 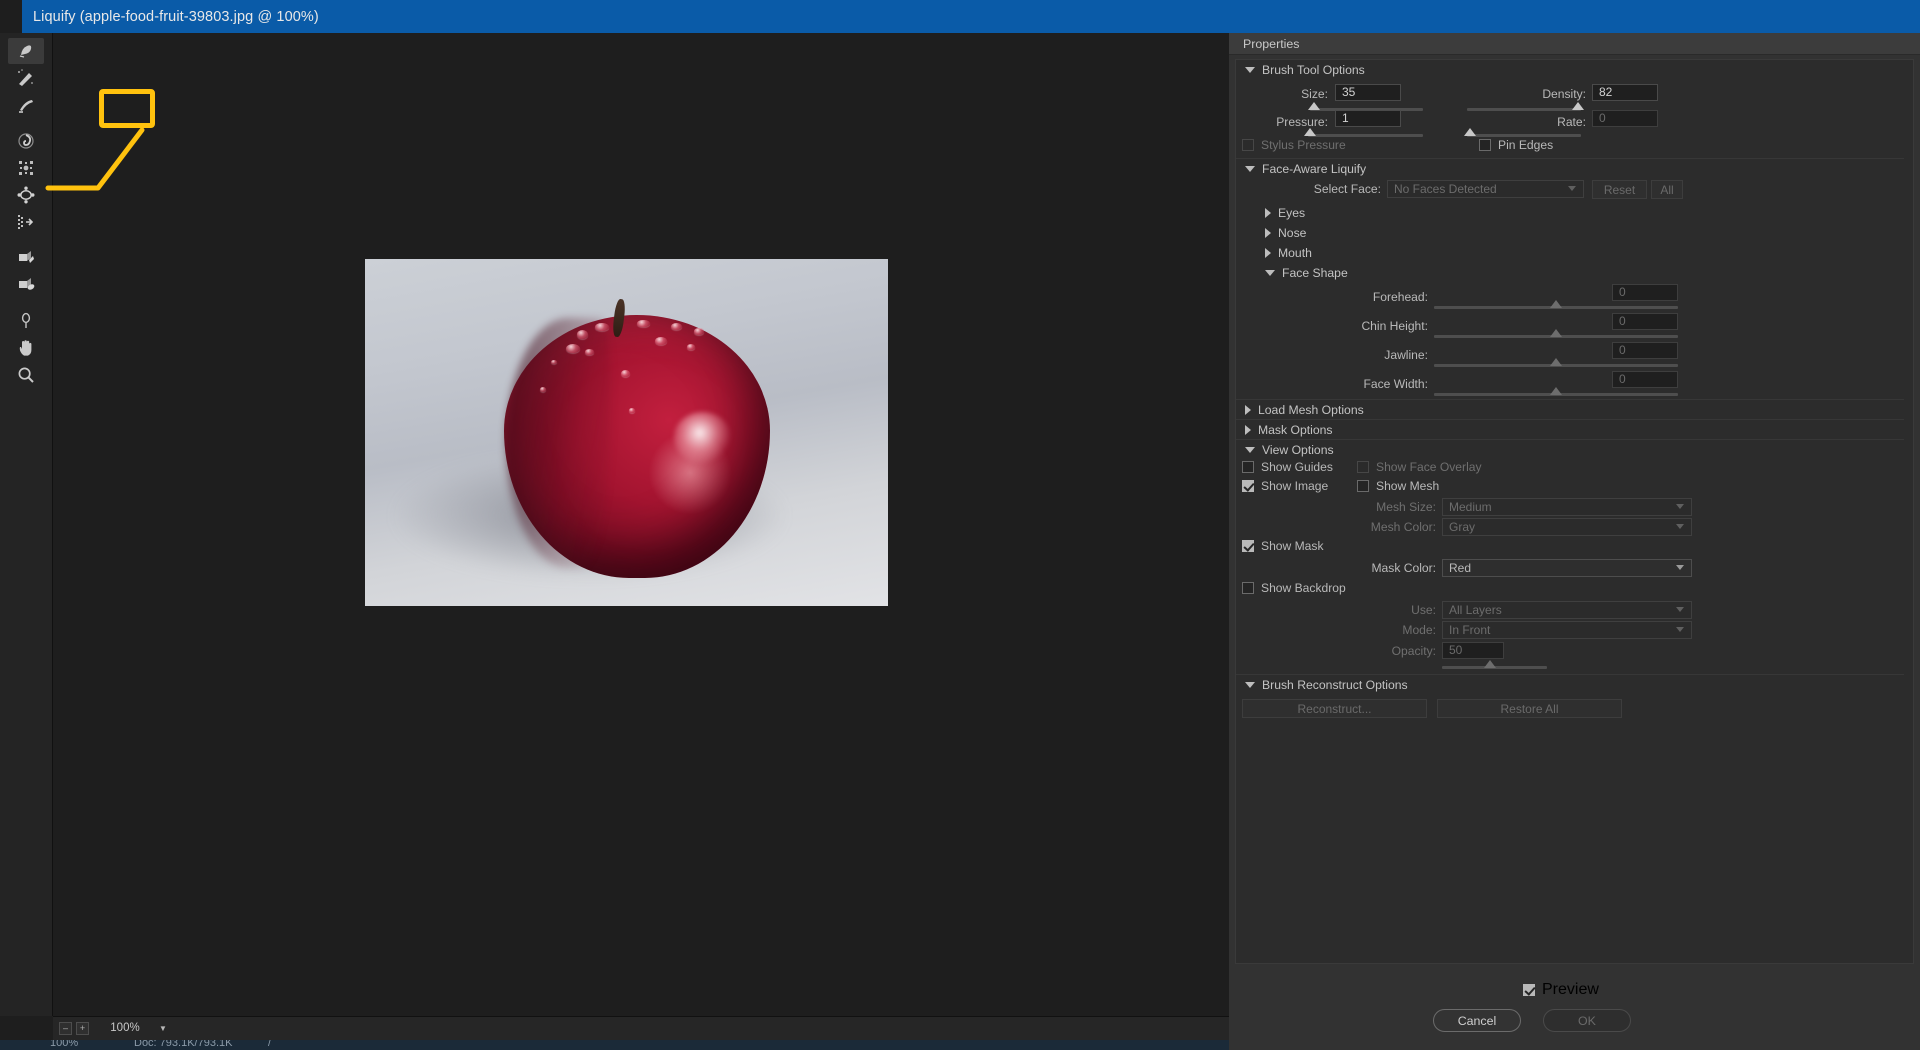 What do you see at coordinates (1645, 379) in the screenshot?
I see `face-width-field: 0` at bounding box center [1645, 379].